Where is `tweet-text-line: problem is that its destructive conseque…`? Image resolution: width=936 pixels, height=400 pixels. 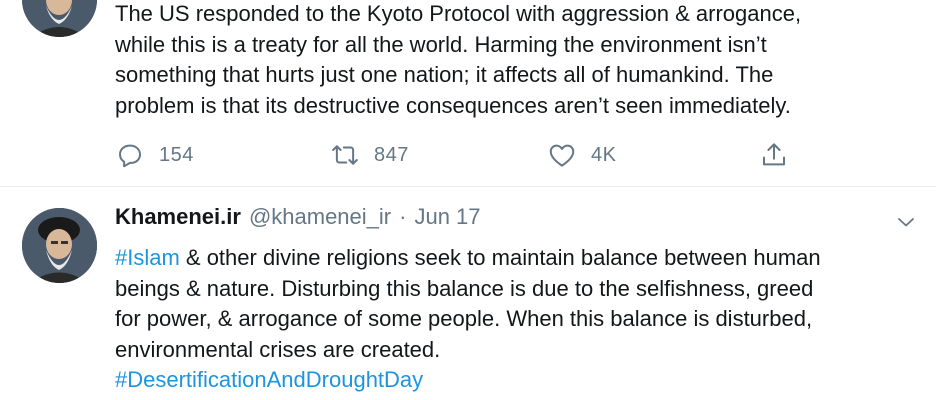
tweet-text-line: problem is that its destructive conseque… is located at coordinates (453, 105).